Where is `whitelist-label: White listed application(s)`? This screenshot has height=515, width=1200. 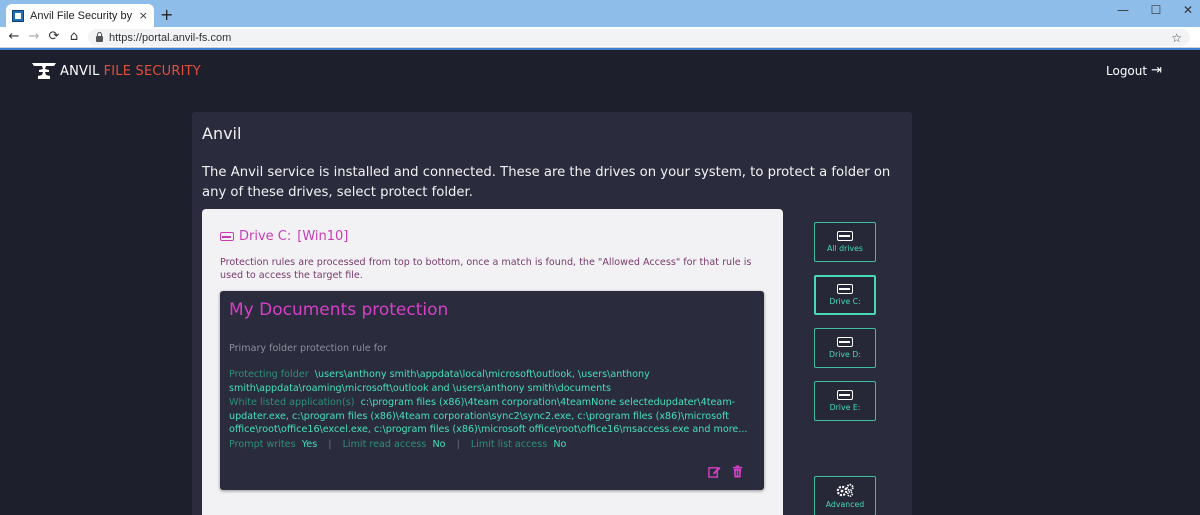 whitelist-label: White listed application(s) is located at coordinates (292, 402).